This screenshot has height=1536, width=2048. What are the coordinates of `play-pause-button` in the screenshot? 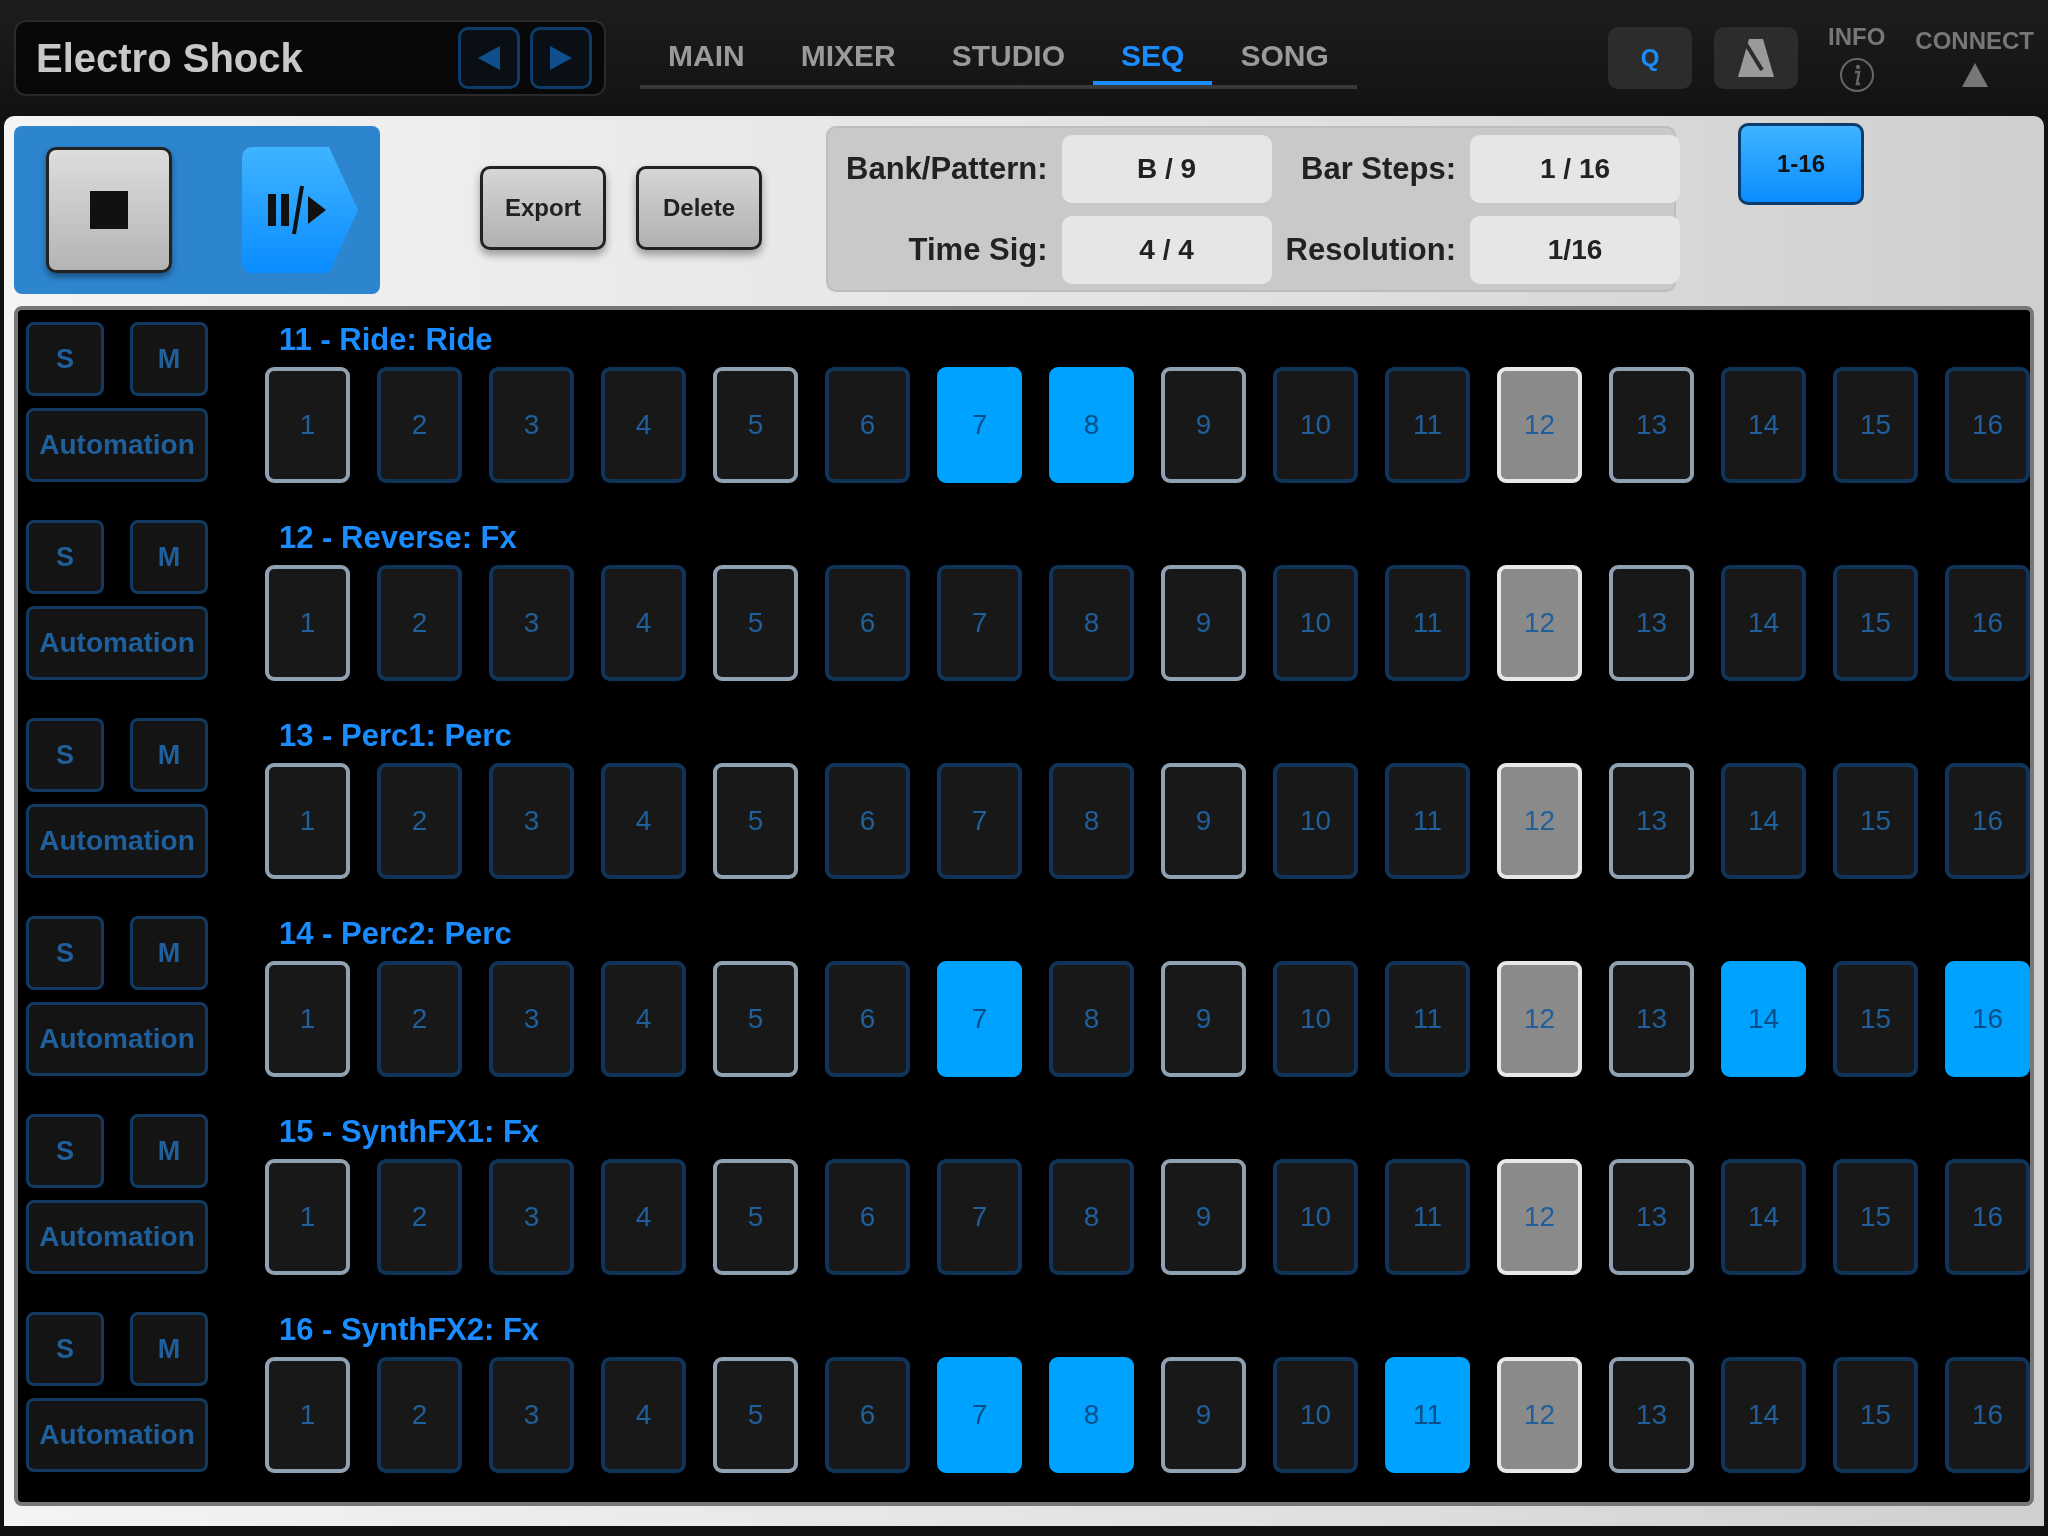 It's located at (300, 210).